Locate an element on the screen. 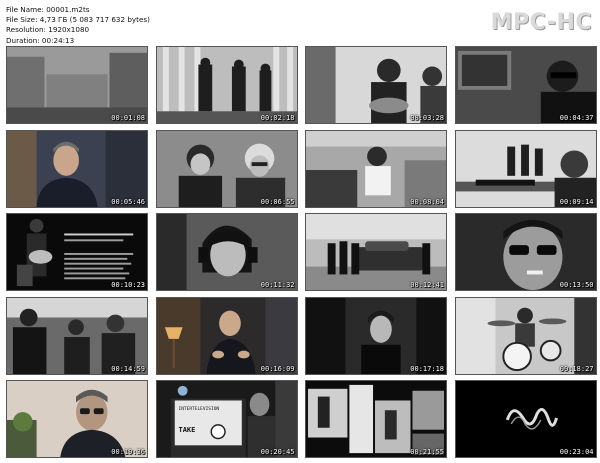 This screenshot has height=463, width=600. timestamp: 00:08:04 is located at coordinates (427, 201).